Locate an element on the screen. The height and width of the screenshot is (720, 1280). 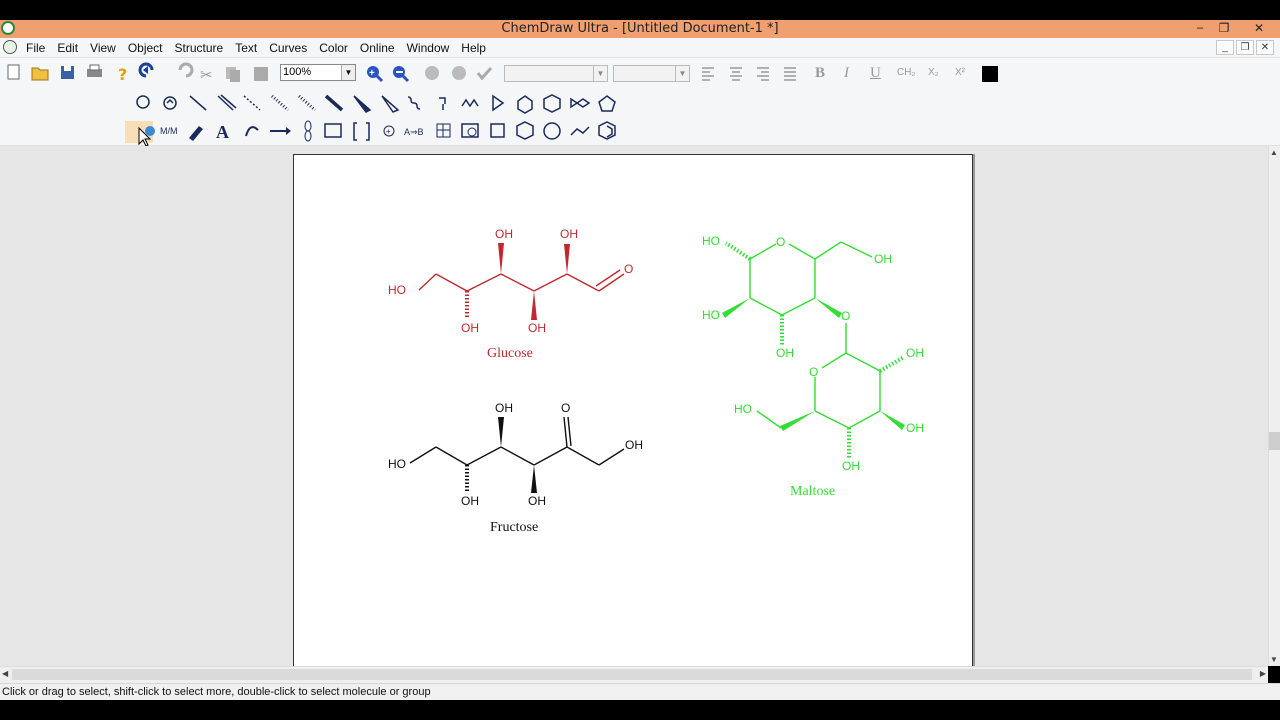
horizontal-scroll-thumb is located at coordinates (632, 674).